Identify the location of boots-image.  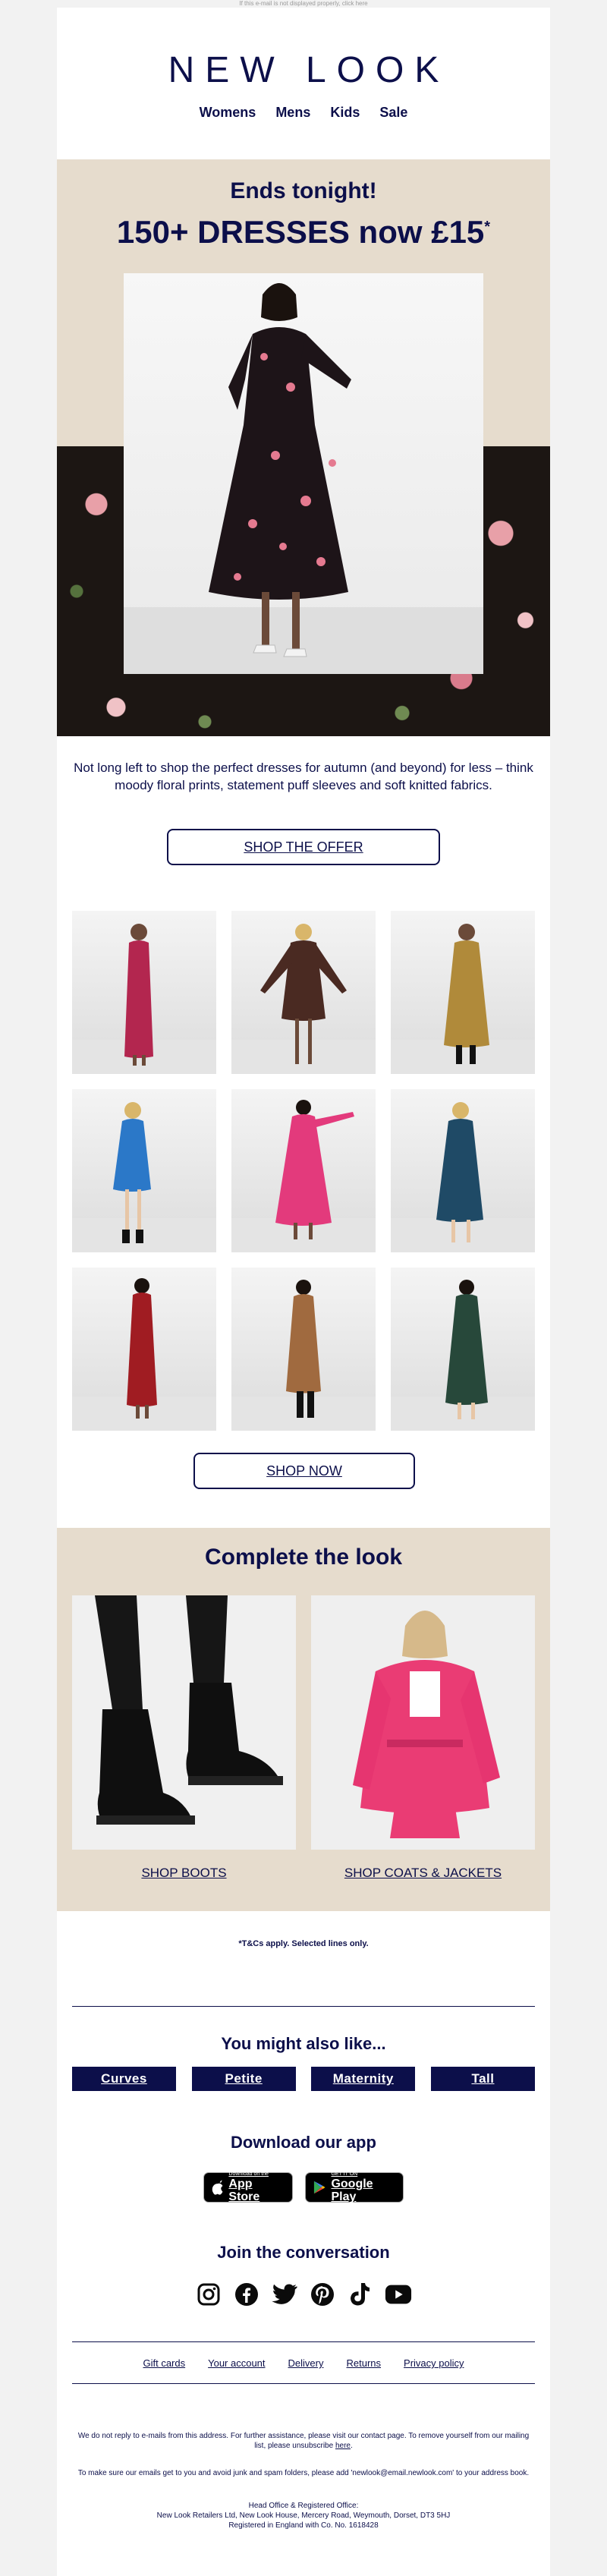
(184, 1722).